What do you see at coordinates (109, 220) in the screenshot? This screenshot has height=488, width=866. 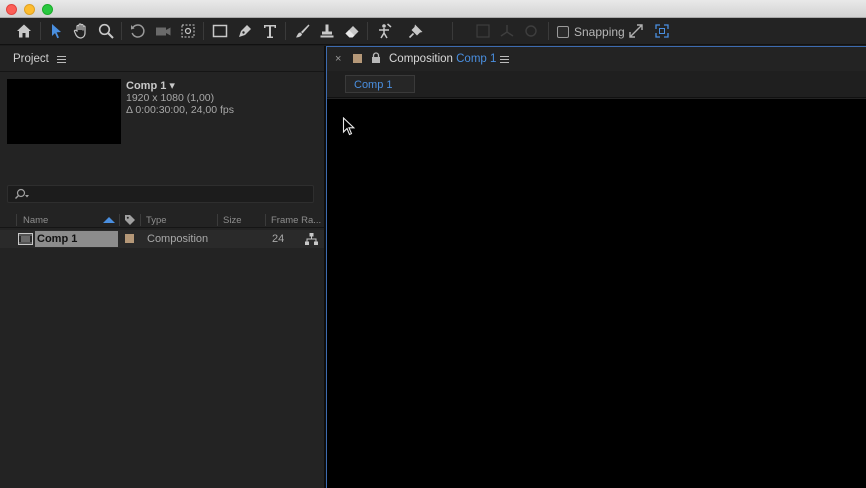 I see `sort-ascending-icon` at bounding box center [109, 220].